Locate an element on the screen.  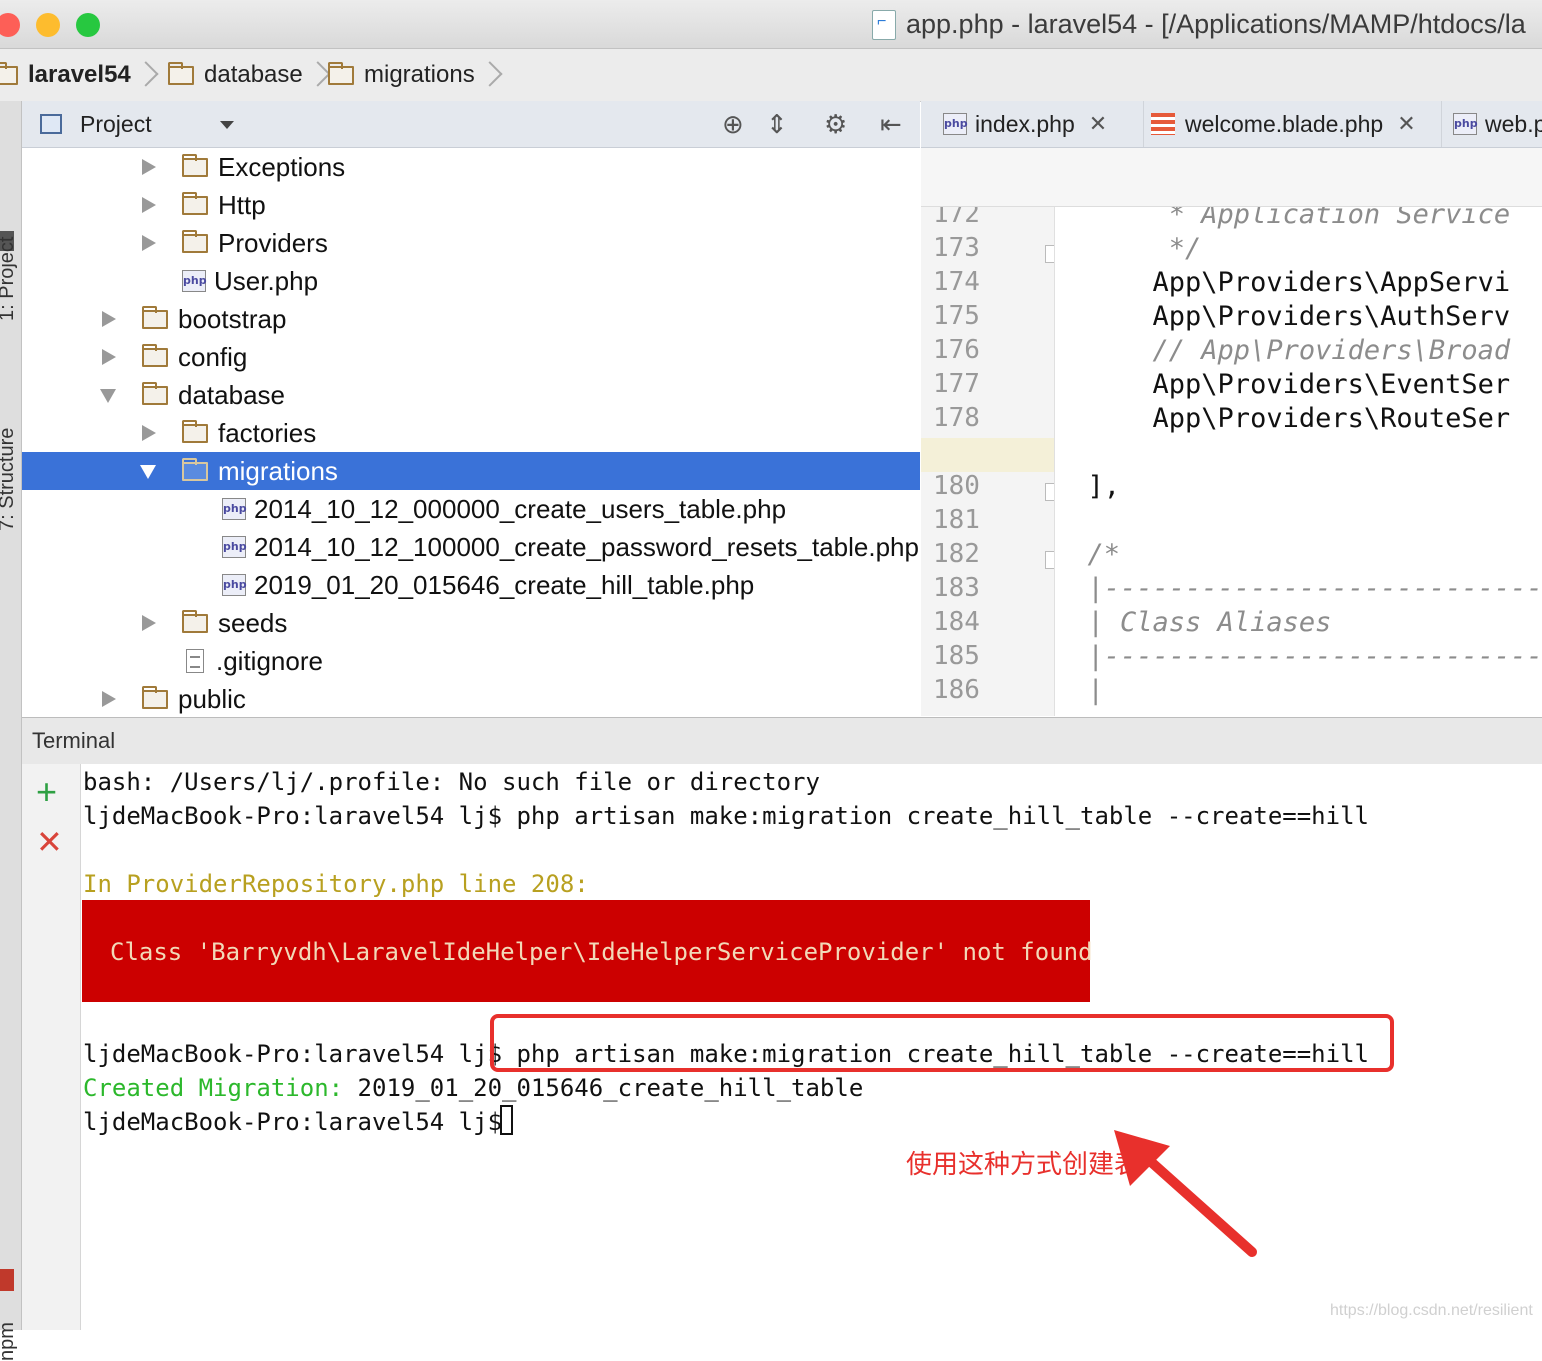
tree-item-label: factories is located at coordinates (267, 432).